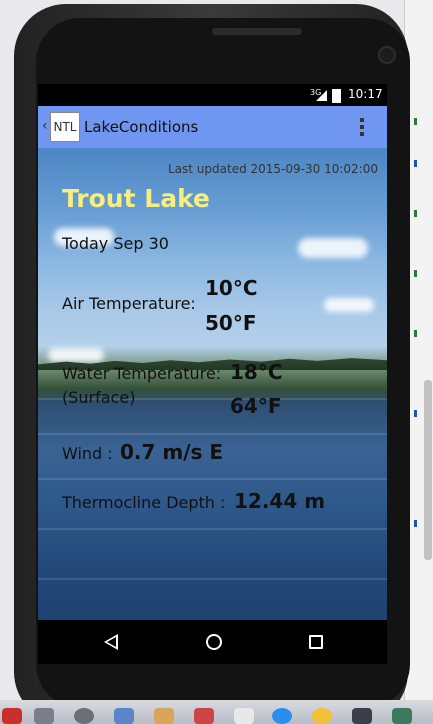 This screenshot has width=433, height=724. What do you see at coordinates (256, 372) in the screenshot?
I see `water-temperature-celsius: 18°C` at bounding box center [256, 372].